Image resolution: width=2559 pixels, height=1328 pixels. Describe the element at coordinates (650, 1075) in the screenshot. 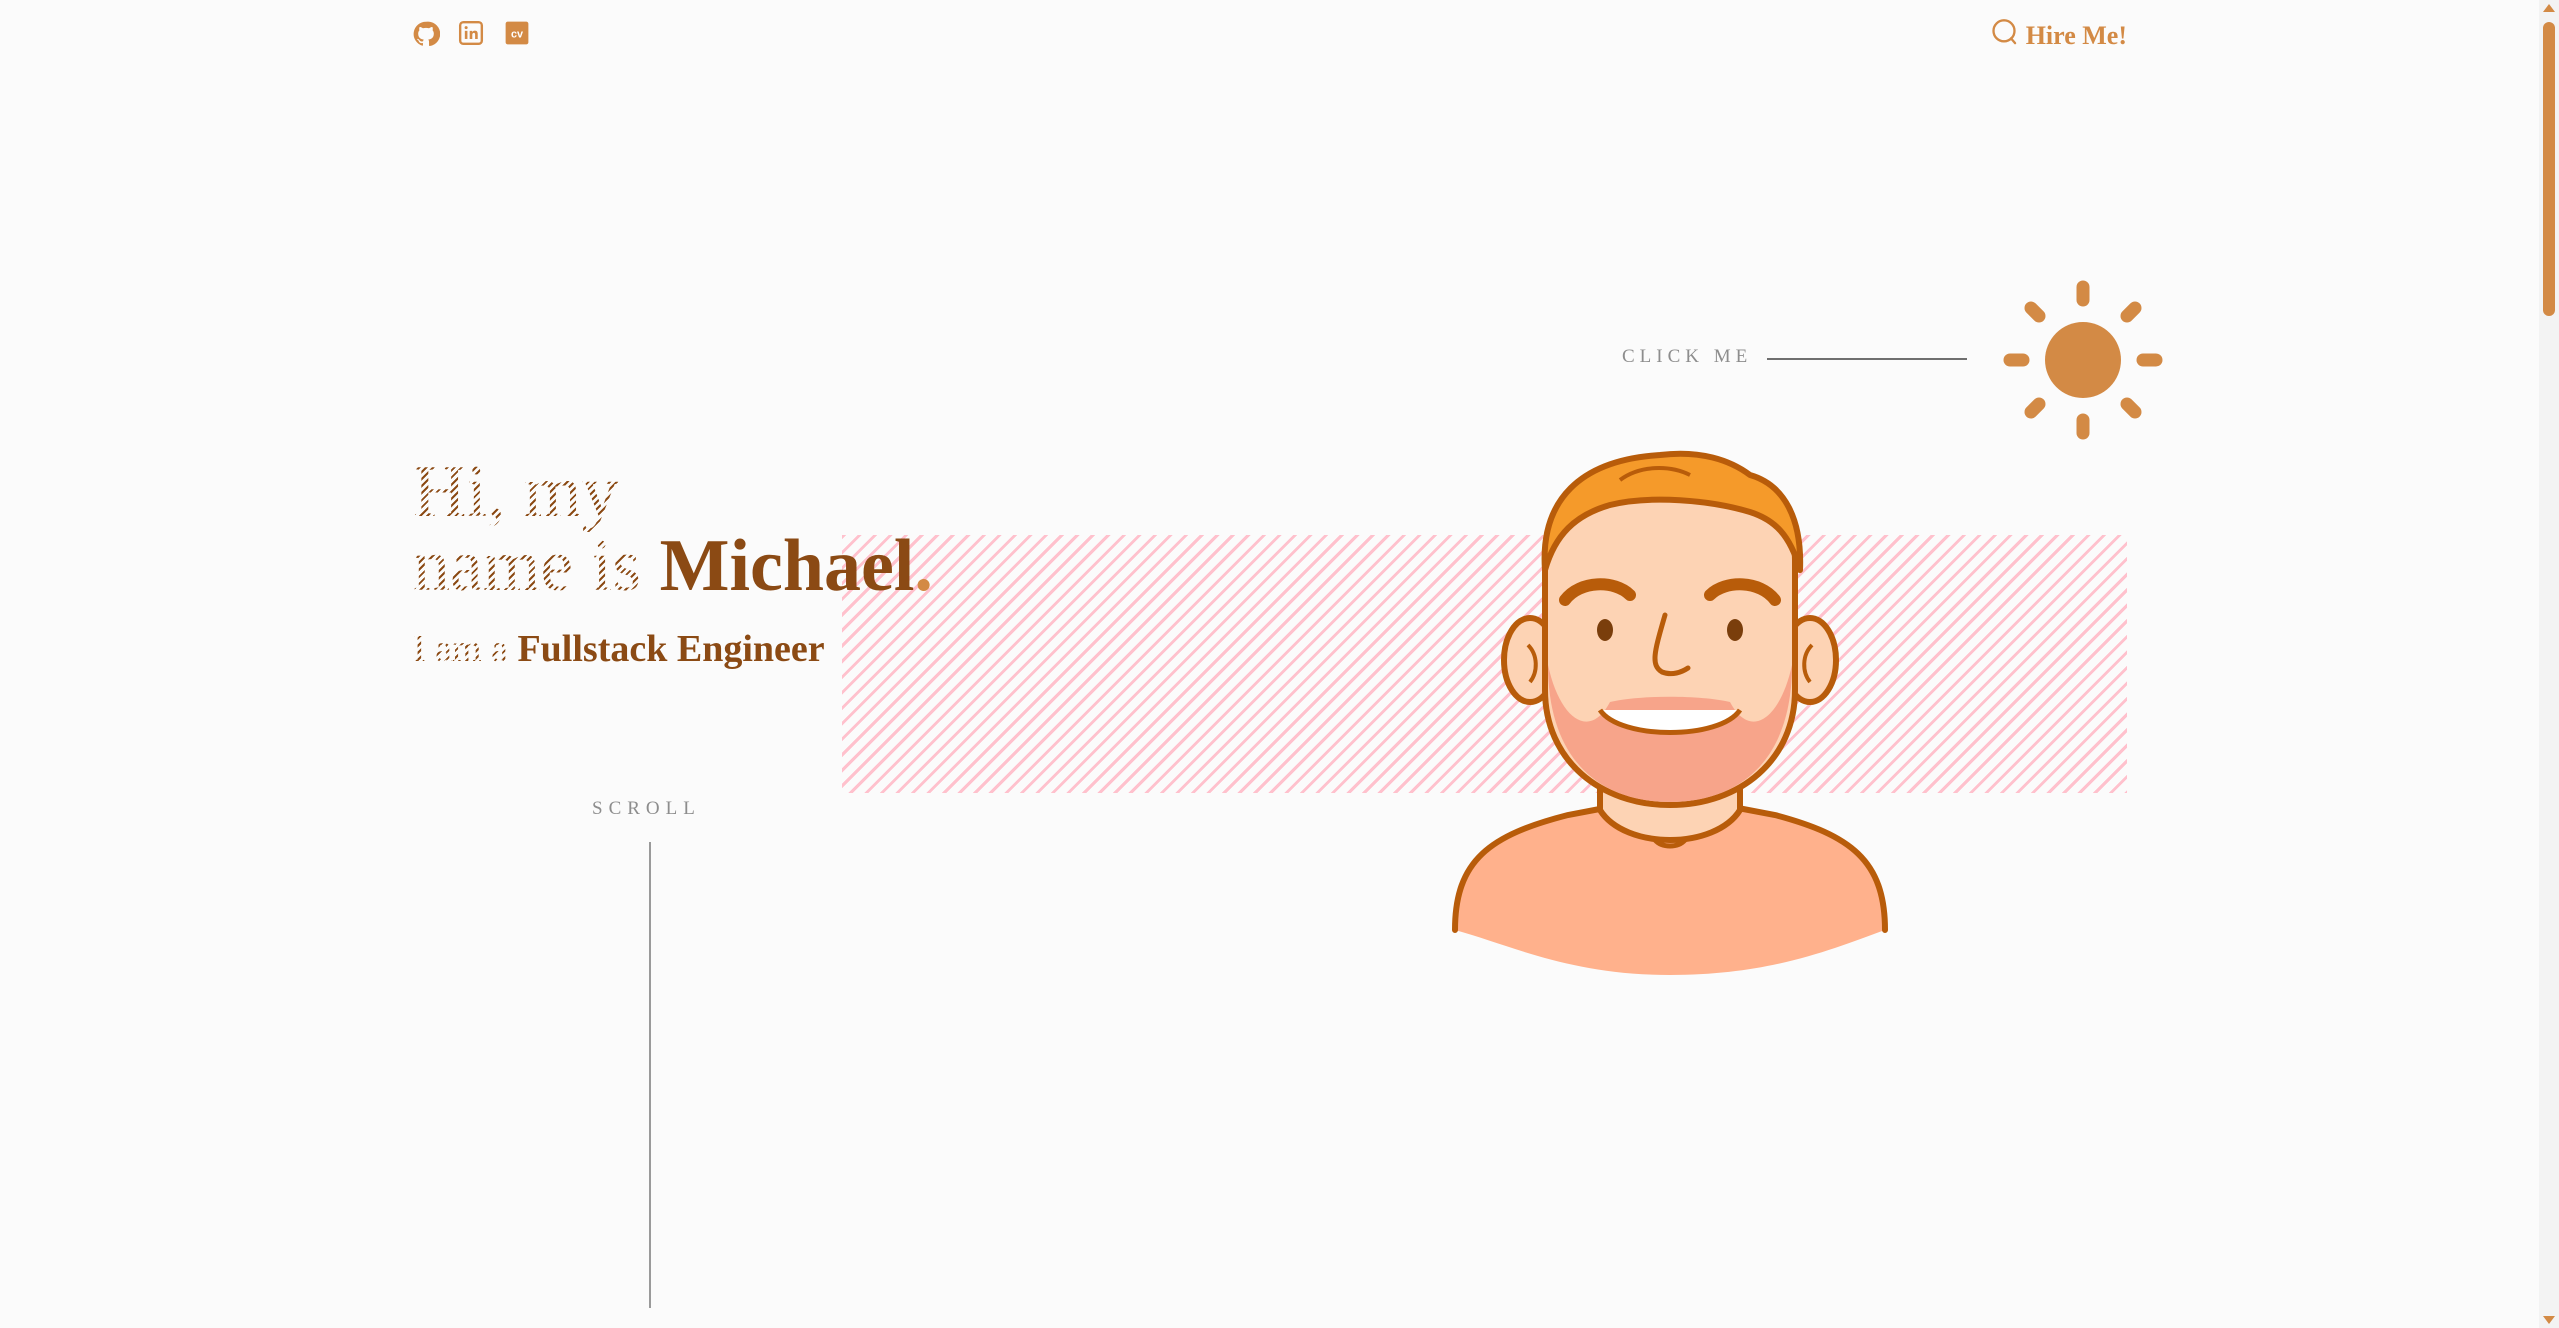

I see `scroll-line` at that location.